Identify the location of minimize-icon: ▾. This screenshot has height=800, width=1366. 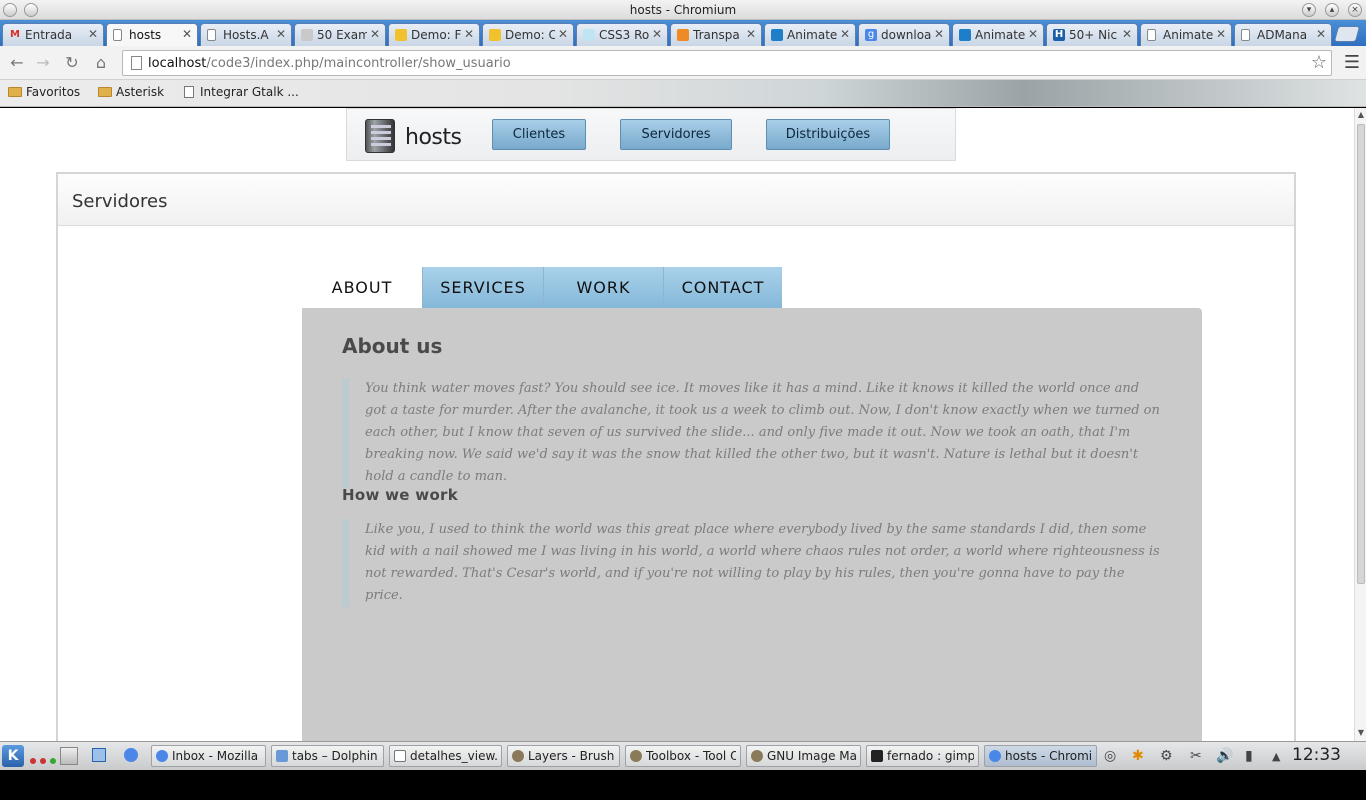
(1309, 10).